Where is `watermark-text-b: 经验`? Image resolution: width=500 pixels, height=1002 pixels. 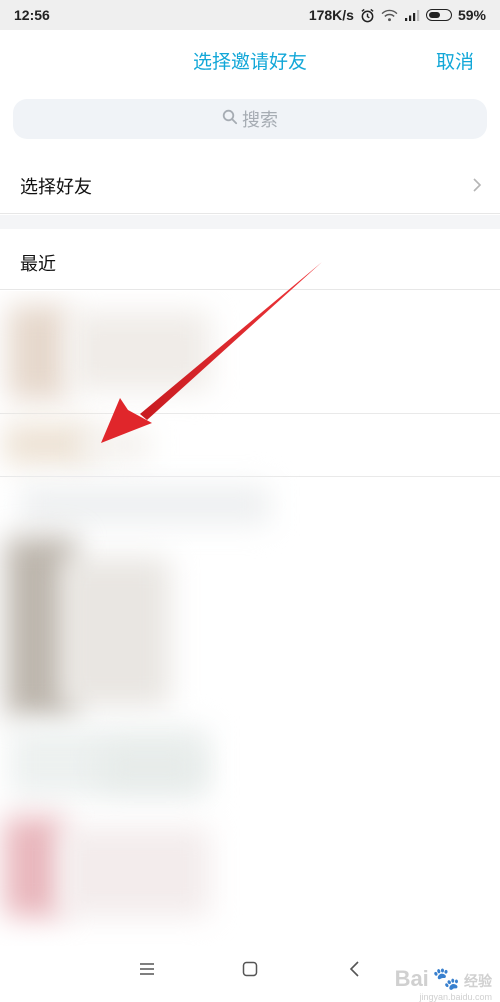 watermark-text-b: 经验 is located at coordinates (478, 981).